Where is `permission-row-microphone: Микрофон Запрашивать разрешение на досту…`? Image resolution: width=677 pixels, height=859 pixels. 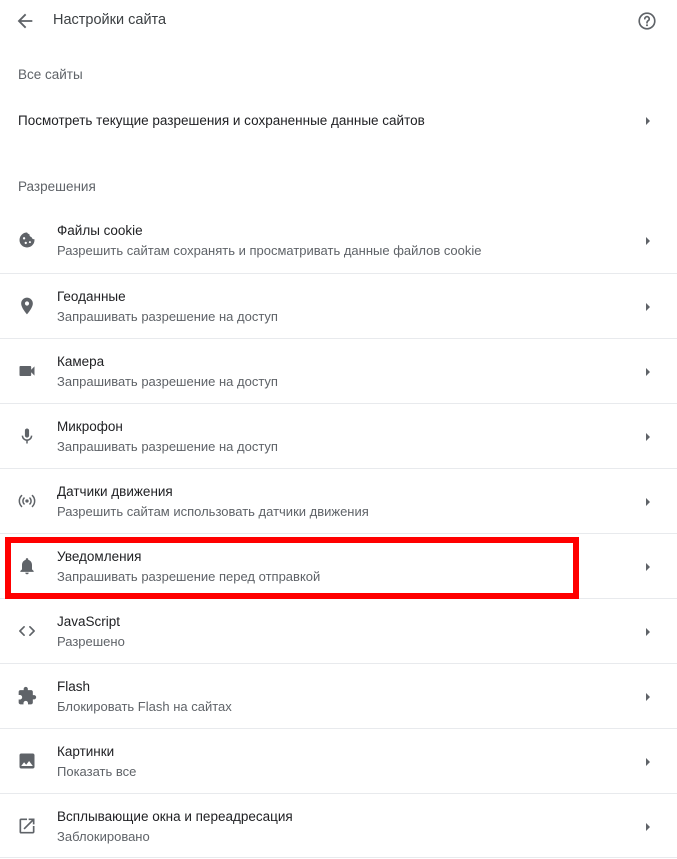
permission-row-microphone: Микрофон Запрашивать разрешение на досту… is located at coordinates (338, 435).